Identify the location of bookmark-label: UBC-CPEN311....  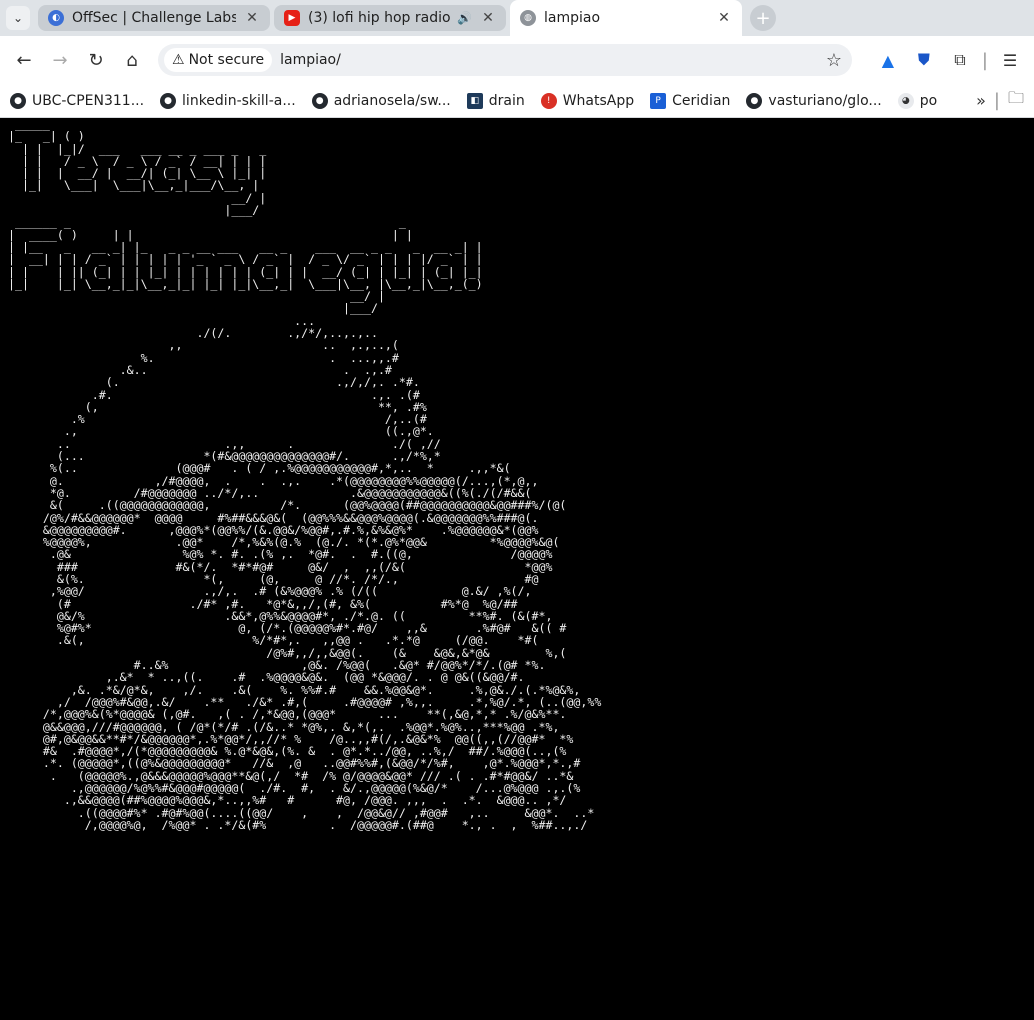
(88, 100).